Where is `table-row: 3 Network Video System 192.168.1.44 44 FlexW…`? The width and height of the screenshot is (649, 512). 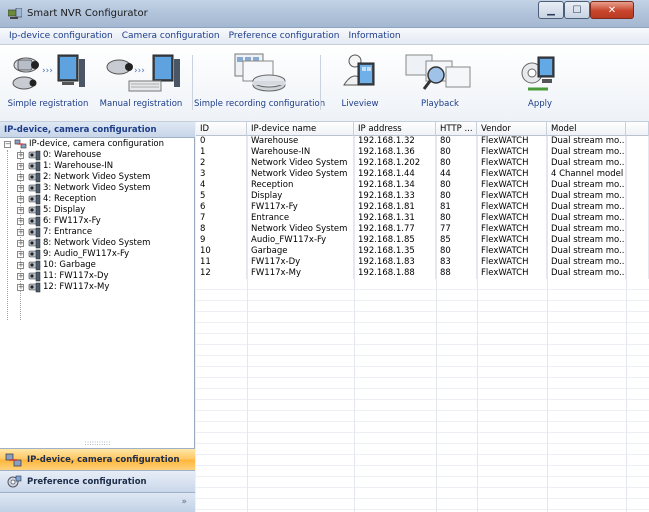
table-row: 3 Network Video System 192.168.1.44 44 FlexW… is located at coordinates (422, 174).